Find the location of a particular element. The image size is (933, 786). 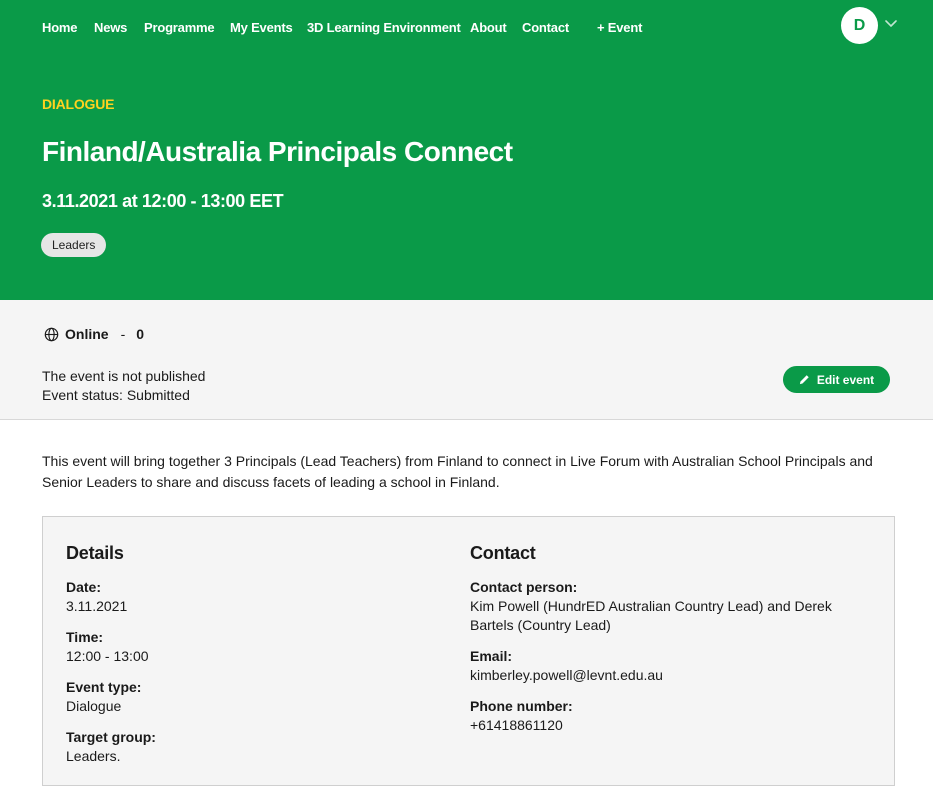

nav-news: News is located at coordinates (110, 27).